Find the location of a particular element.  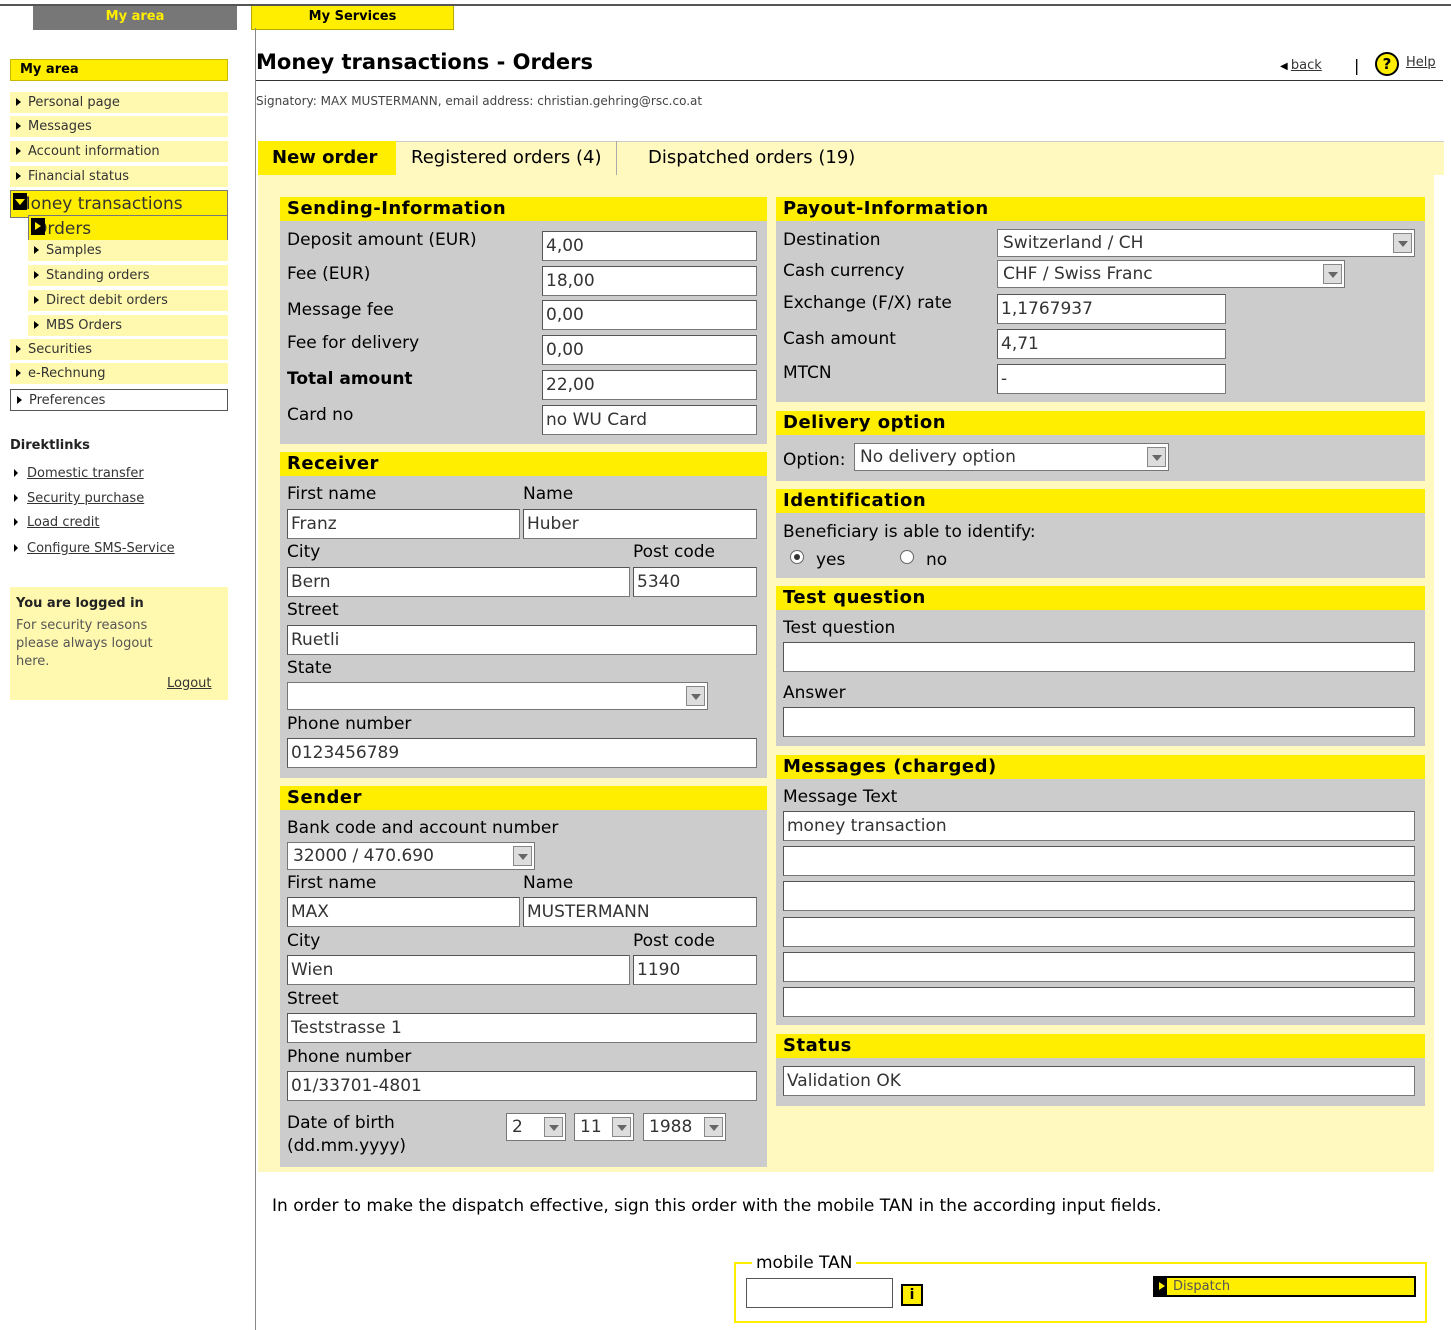

panel-heading: Sending-Information is located at coordinates (523, 209).